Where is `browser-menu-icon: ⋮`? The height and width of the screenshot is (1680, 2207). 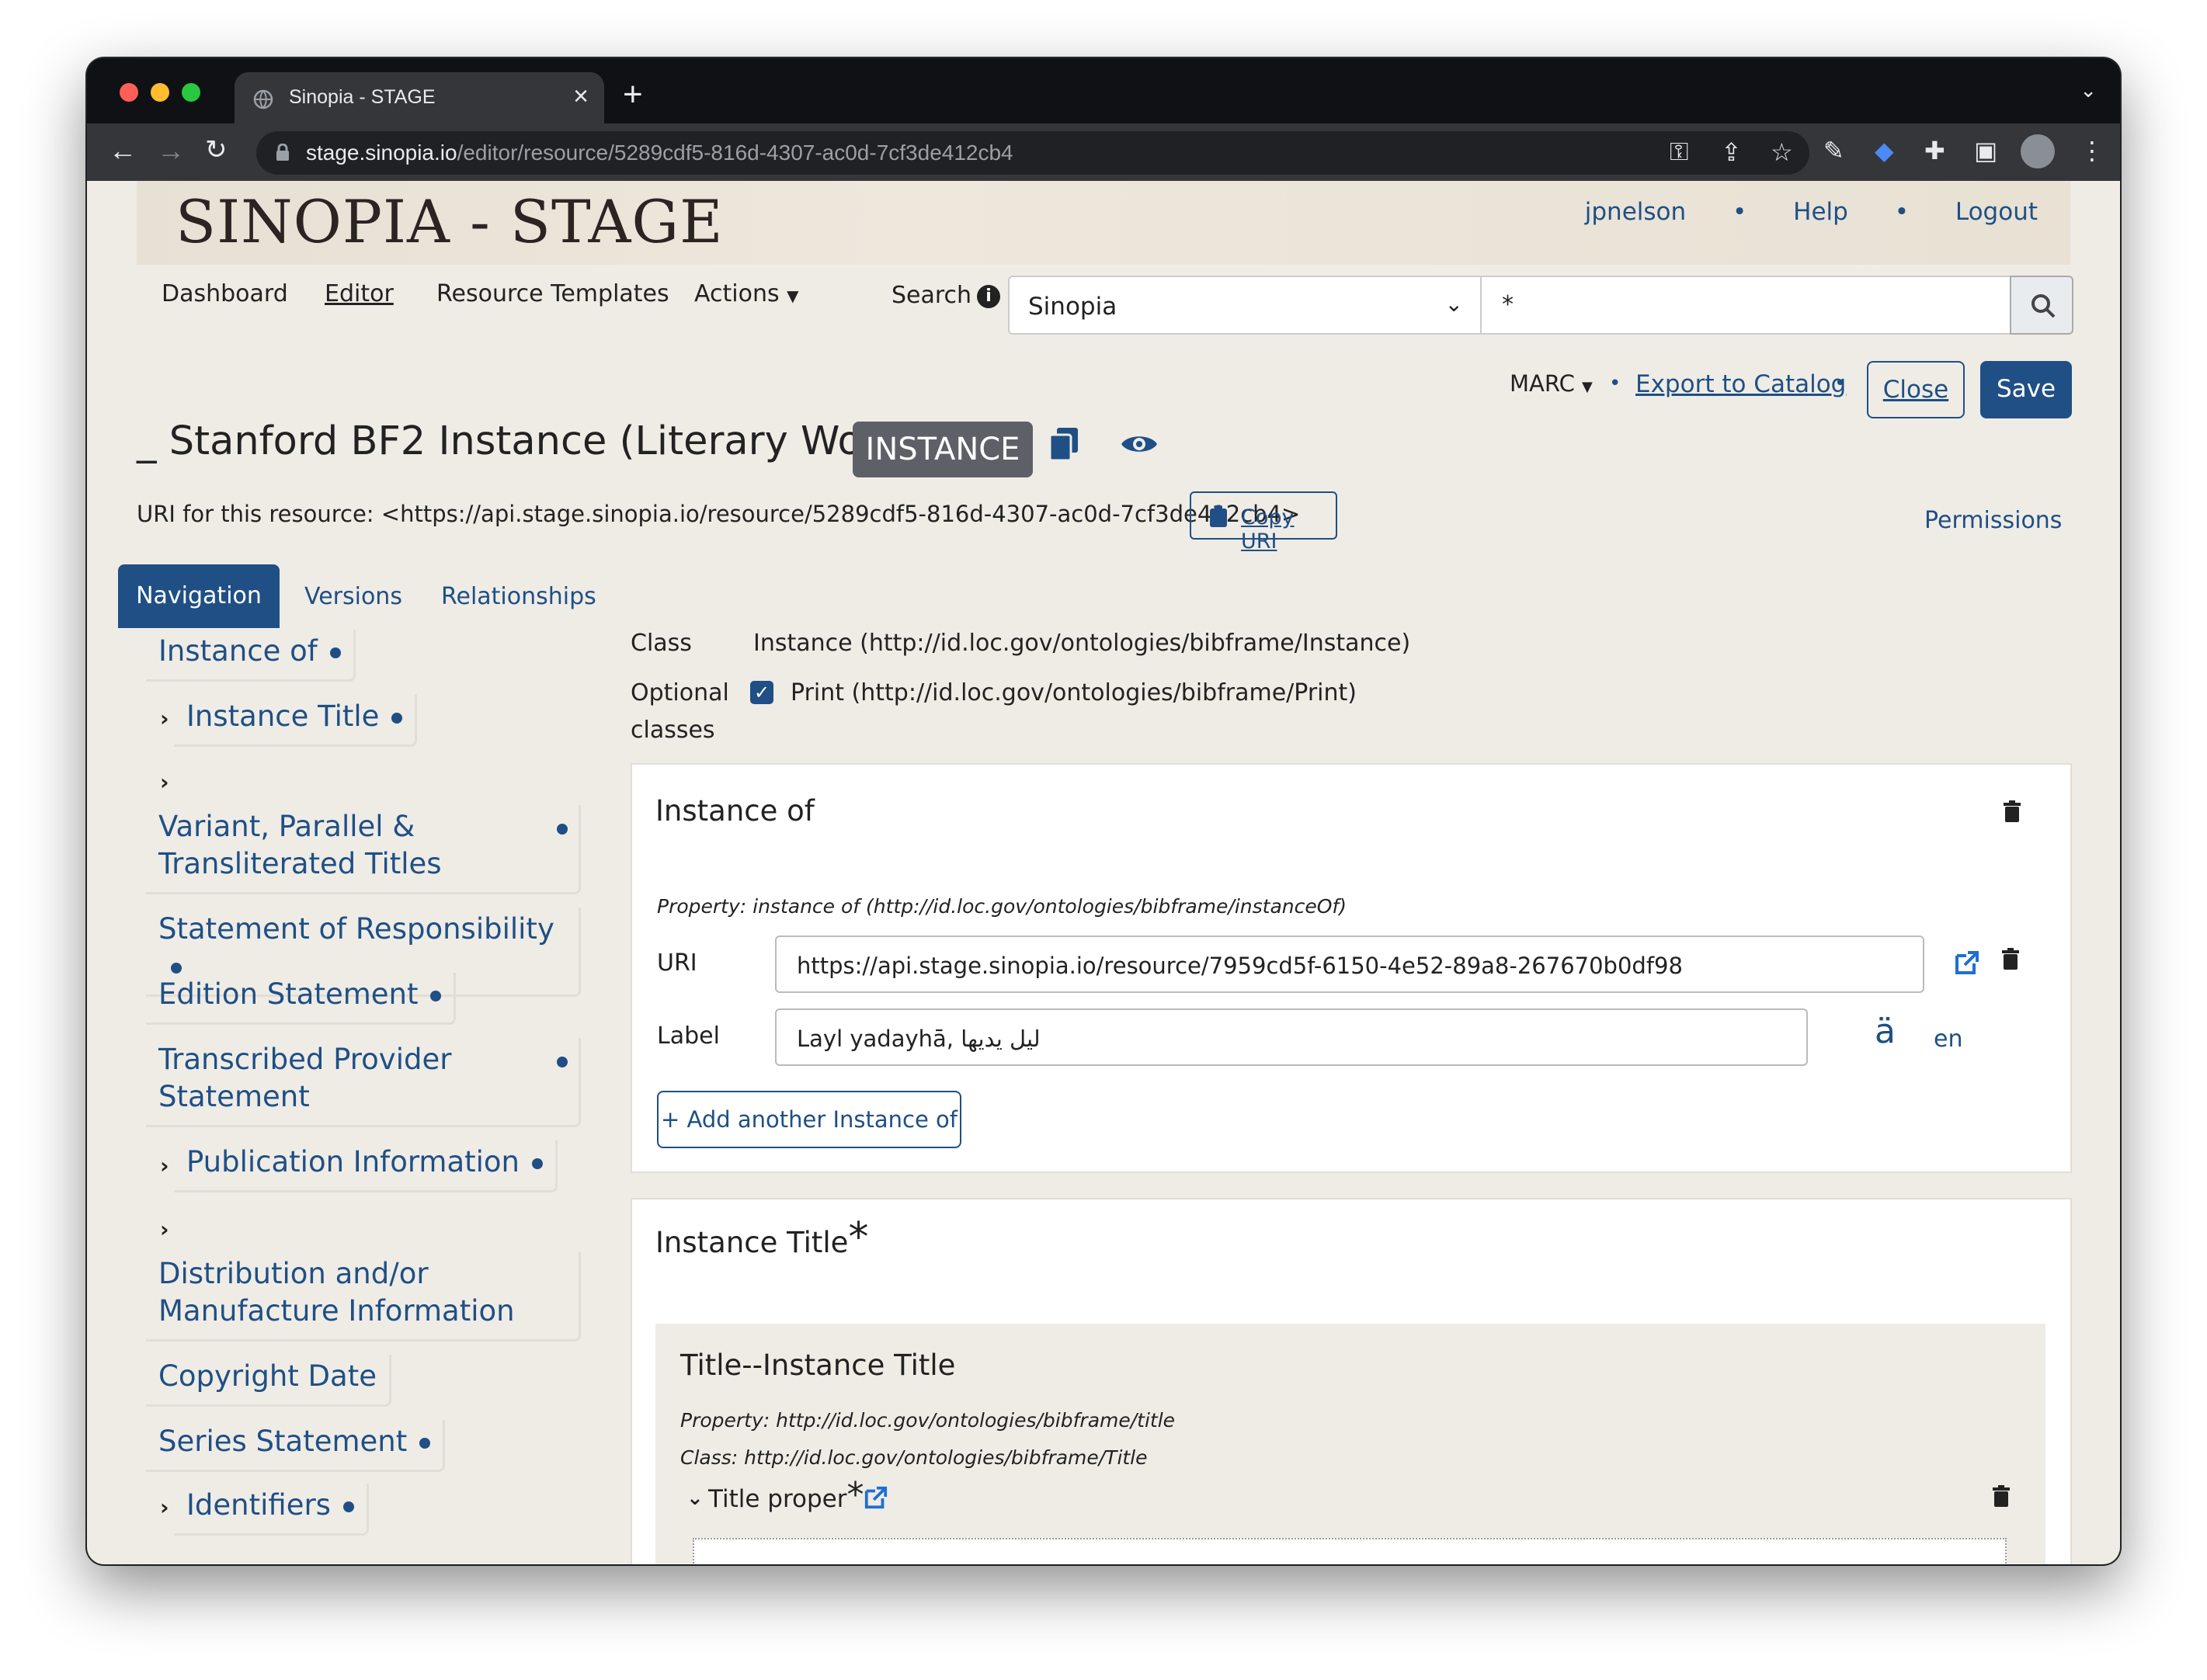 browser-menu-icon: ⋮ is located at coordinates (2092, 150).